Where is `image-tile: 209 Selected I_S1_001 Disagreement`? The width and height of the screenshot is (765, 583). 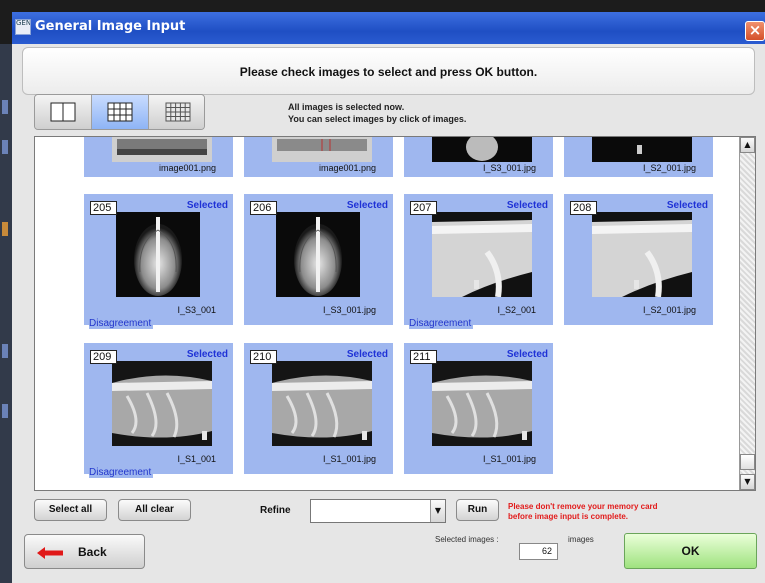
image-tile: 209 Selected I_S1_001 Disagreement is located at coordinates (158, 410).